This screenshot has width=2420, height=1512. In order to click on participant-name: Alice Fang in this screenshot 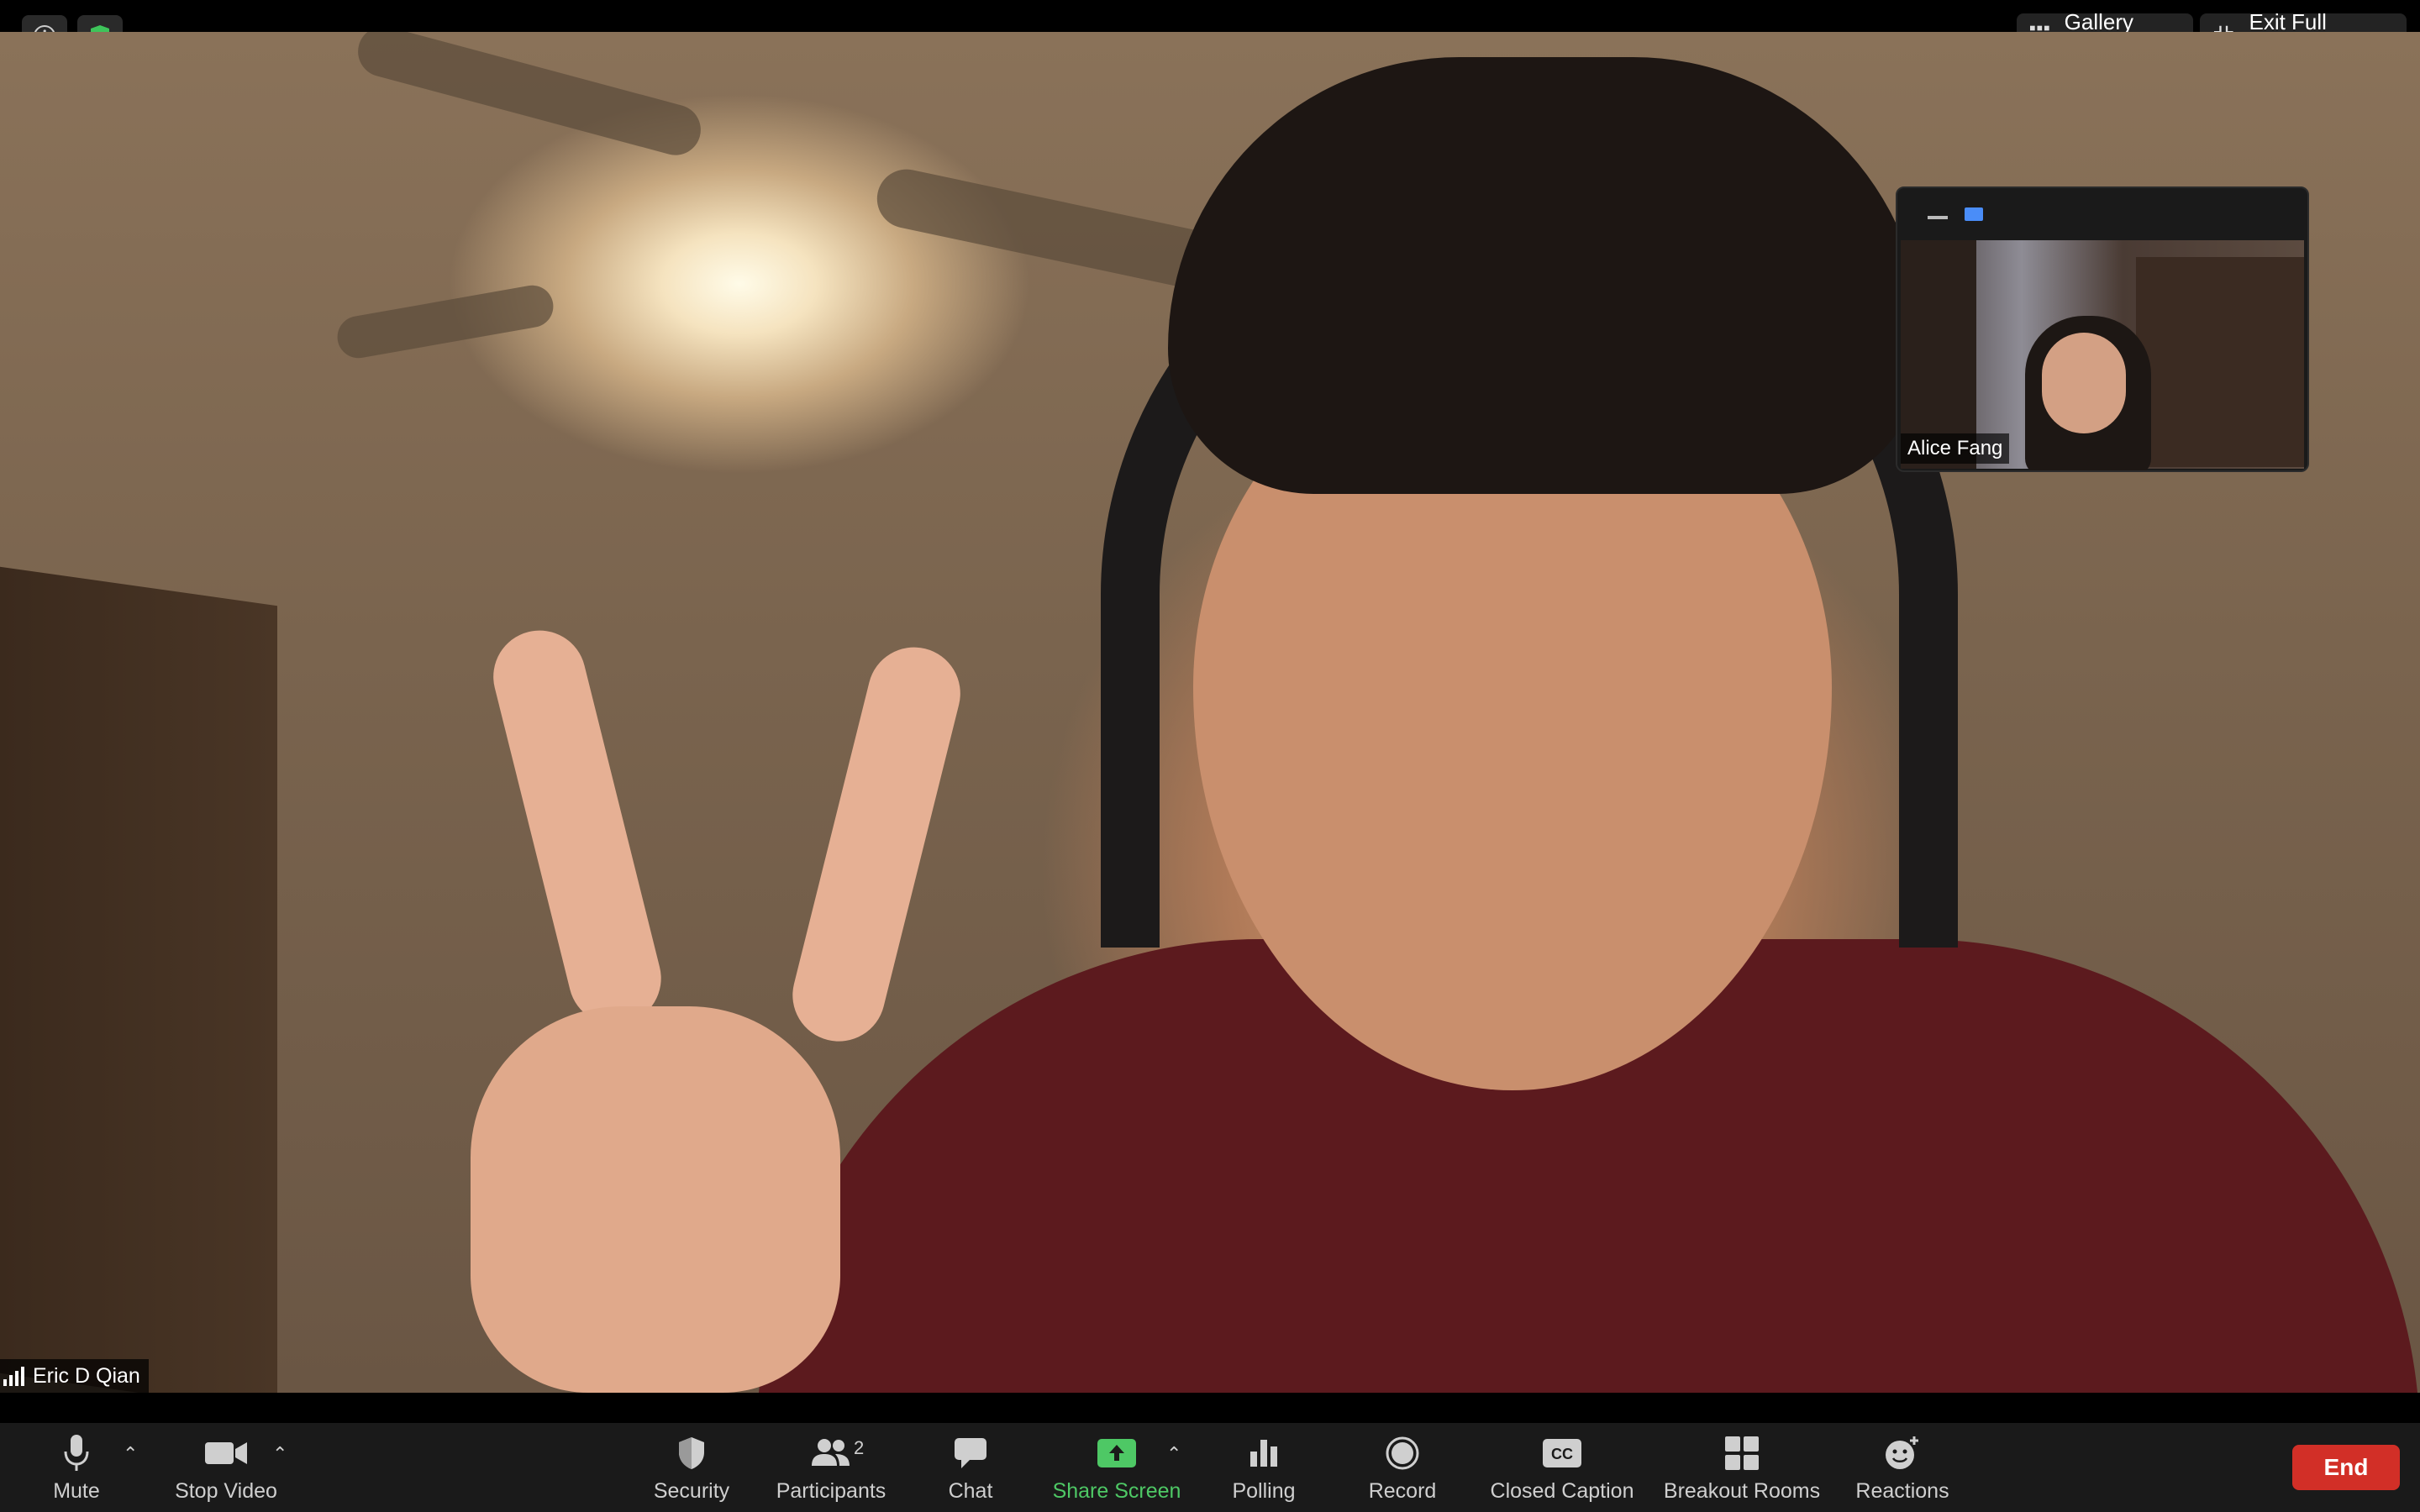, I will do `click(1955, 448)`.